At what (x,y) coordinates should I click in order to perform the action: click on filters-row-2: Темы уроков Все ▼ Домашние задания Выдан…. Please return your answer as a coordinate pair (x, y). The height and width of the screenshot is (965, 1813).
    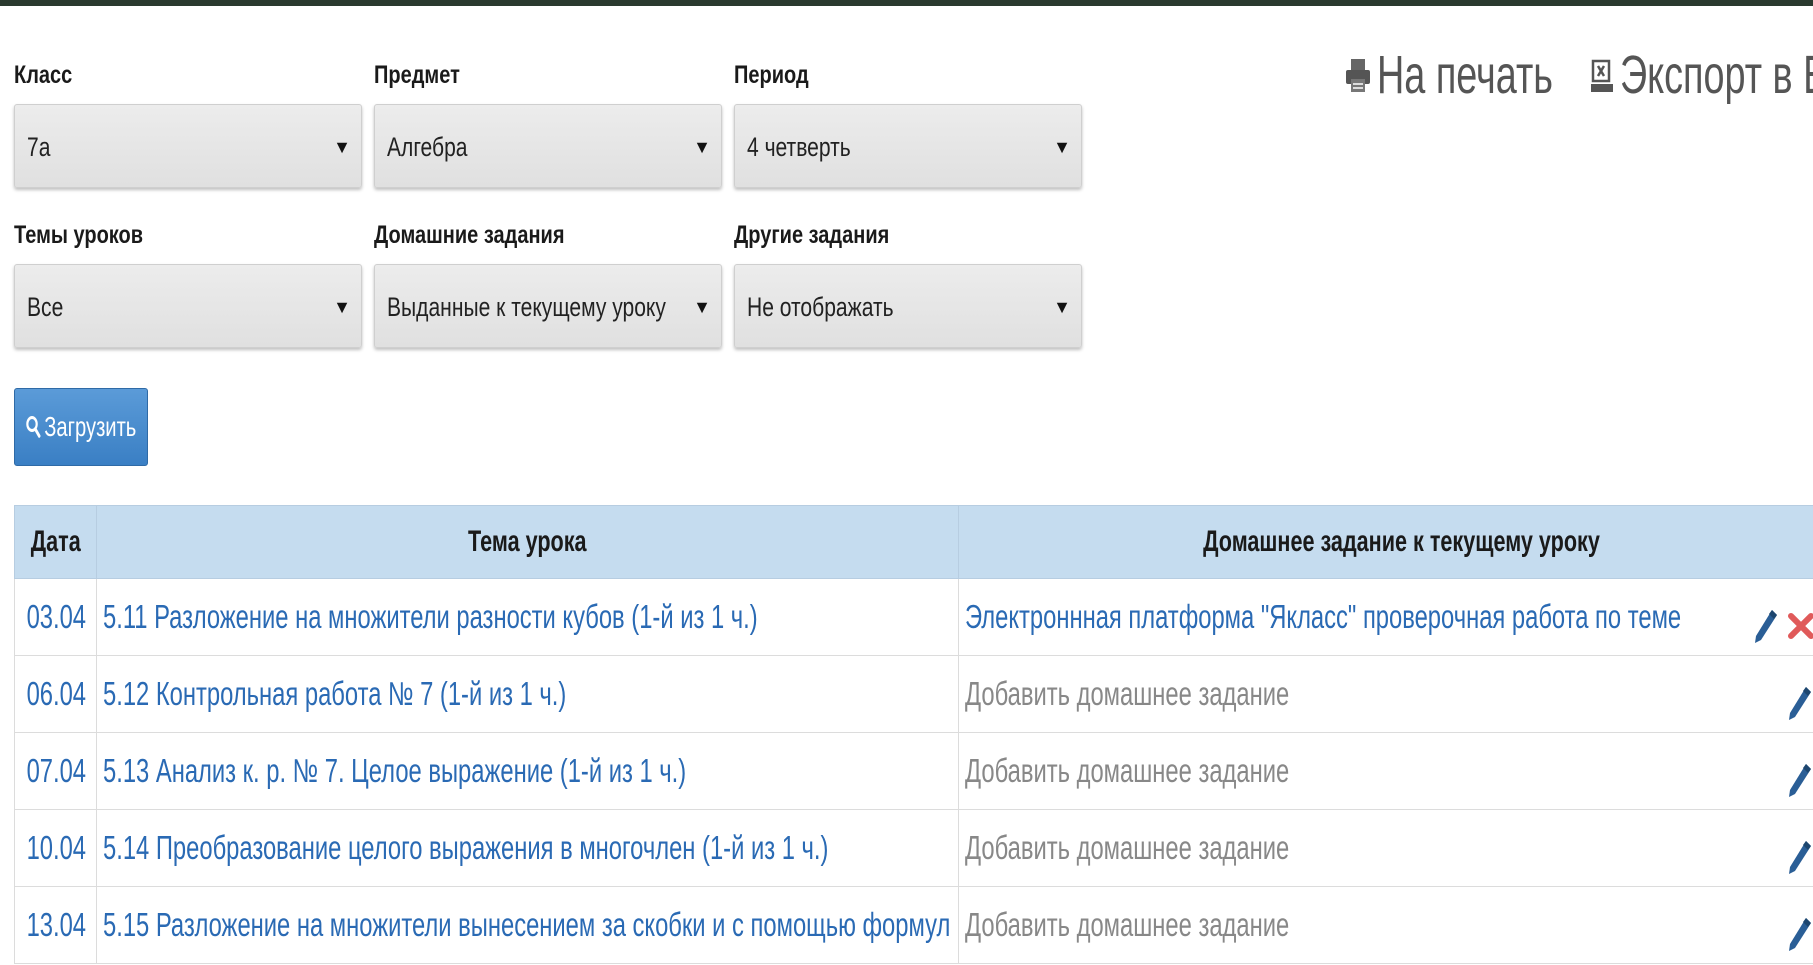
    Looking at the image, I should click on (554, 268).